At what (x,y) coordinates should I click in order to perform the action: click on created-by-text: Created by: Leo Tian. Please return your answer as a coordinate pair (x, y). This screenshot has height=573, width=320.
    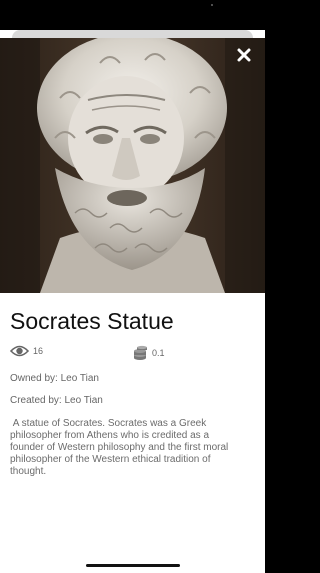
    Looking at the image, I should click on (56, 400).